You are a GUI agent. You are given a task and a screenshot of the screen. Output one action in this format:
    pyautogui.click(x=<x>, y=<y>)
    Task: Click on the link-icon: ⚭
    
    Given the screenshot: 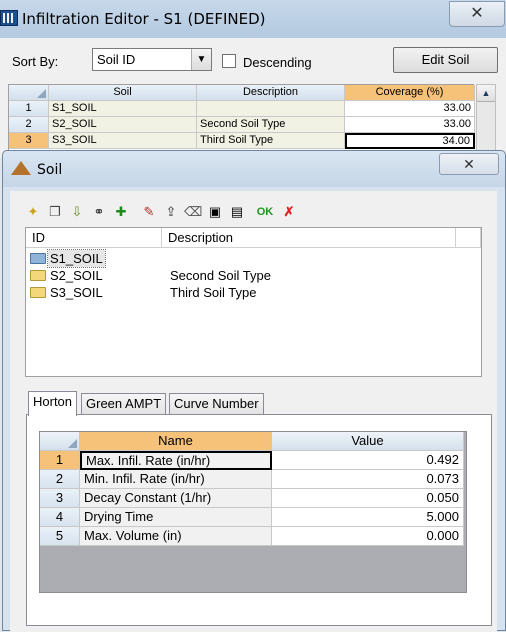 What is the action you would take?
    pyautogui.click(x=99, y=212)
    